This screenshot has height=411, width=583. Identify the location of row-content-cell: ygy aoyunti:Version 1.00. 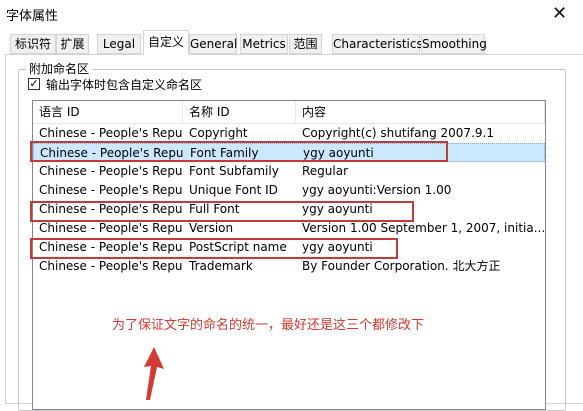
(377, 190).